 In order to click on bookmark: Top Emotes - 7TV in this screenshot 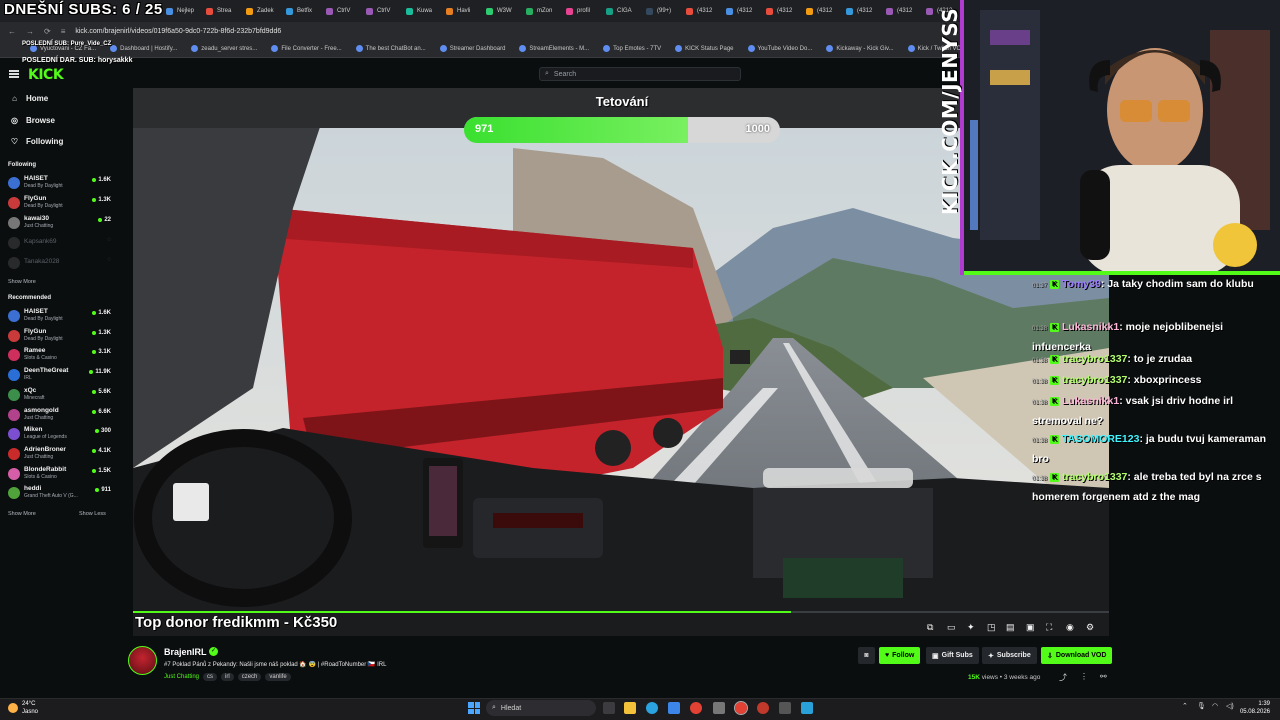, I will do `click(632, 48)`.